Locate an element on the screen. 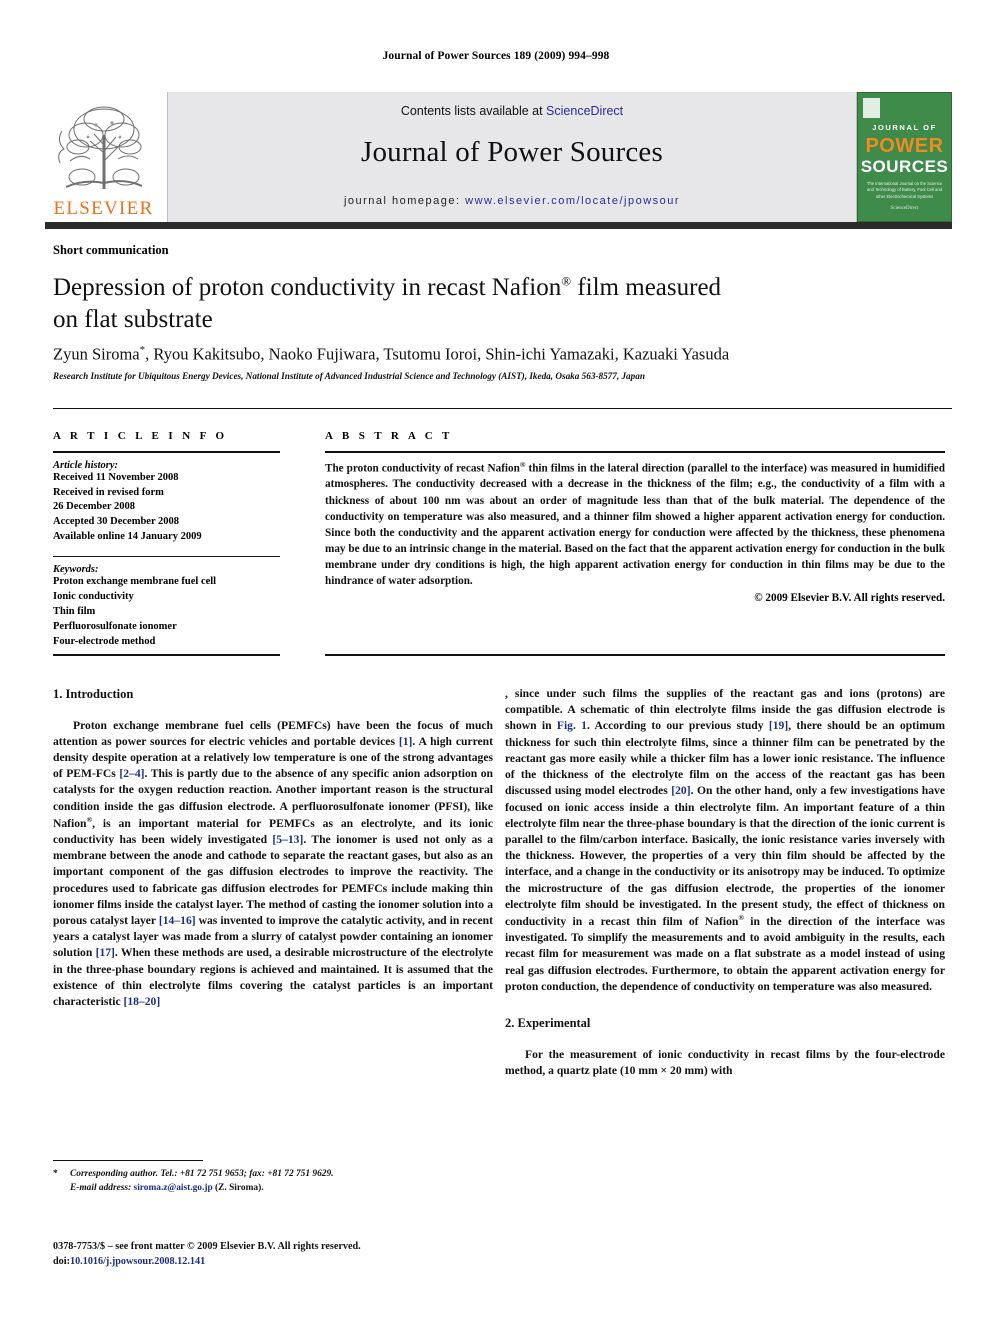 The width and height of the screenshot is (992, 1323). footnote-email-label: E-mail address: is located at coordinates (101, 1187).